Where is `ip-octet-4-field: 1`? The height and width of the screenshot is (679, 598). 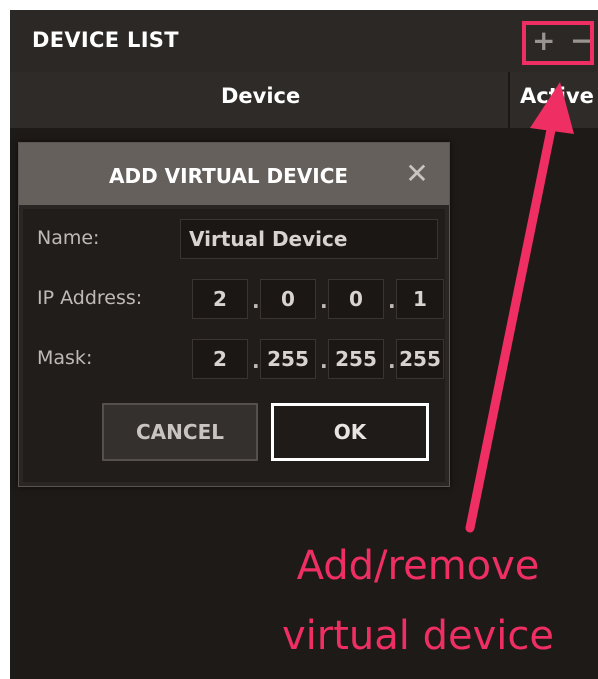 ip-octet-4-field: 1 is located at coordinates (420, 299).